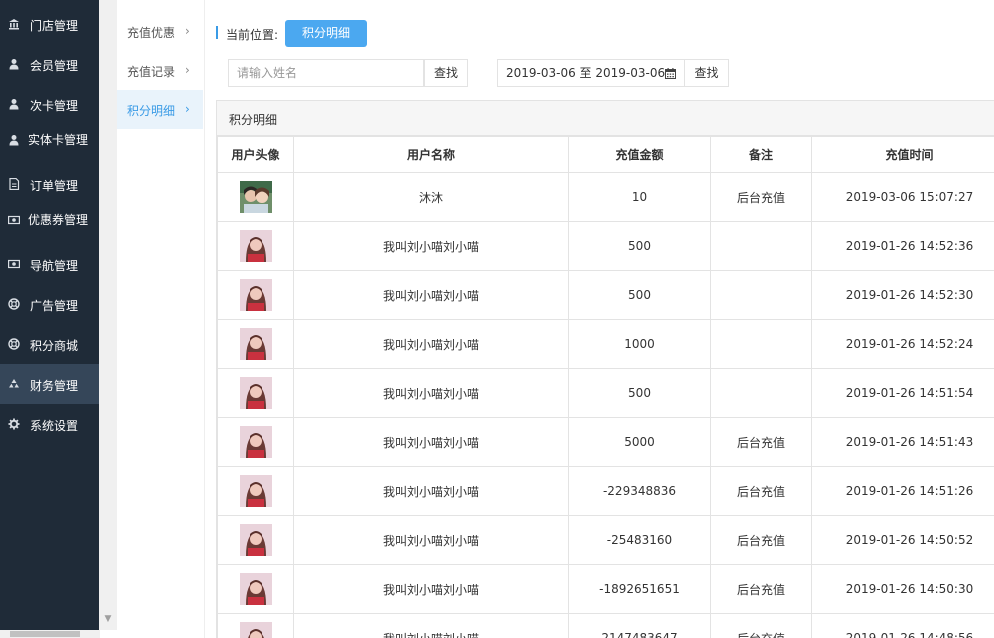 The width and height of the screenshot is (994, 638). What do you see at coordinates (639, 442) in the screenshot?
I see `amount-cell: 5000` at bounding box center [639, 442].